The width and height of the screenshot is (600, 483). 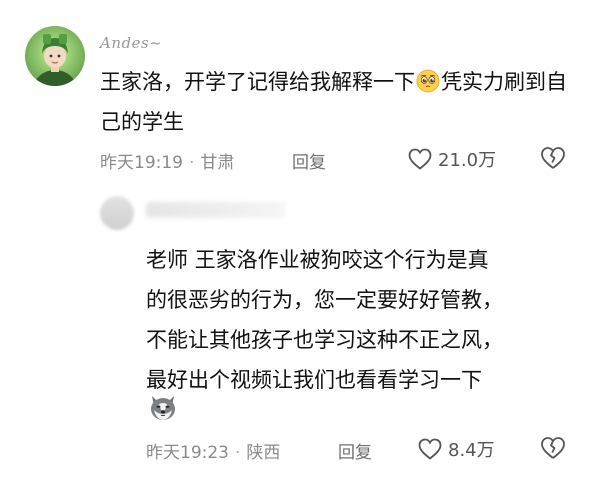 I want to click on comment-text: 王家洛，开学了记得给我解释一下 凭实力刷到自己的学生, so click(x=340, y=102).